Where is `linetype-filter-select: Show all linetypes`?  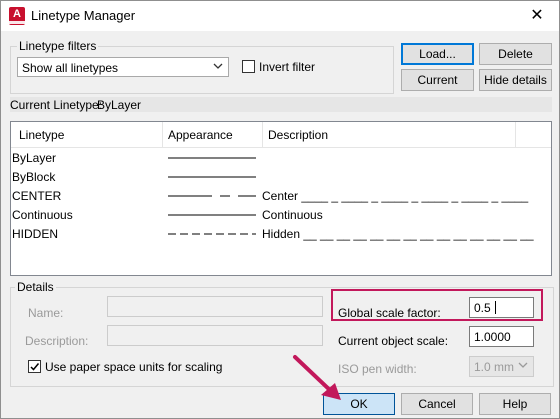
linetype-filter-select: Show all linetypes is located at coordinates (123, 67).